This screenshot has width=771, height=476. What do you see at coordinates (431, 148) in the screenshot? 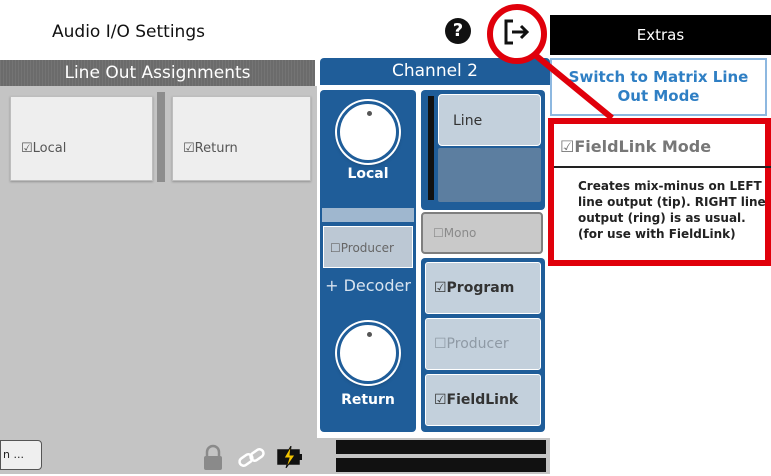
I see `level-meter` at bounding box center [431, 148].